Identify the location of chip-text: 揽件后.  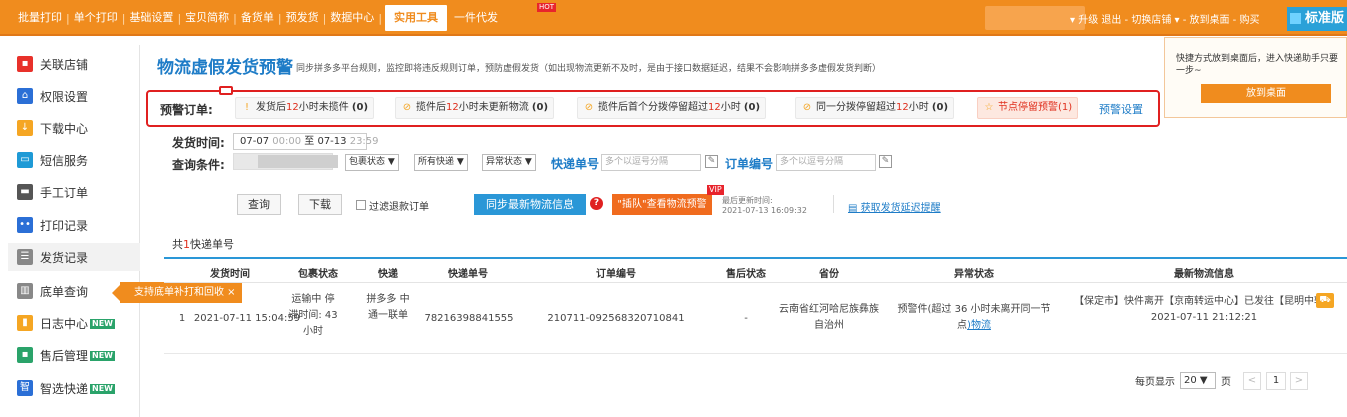
(431, 107).